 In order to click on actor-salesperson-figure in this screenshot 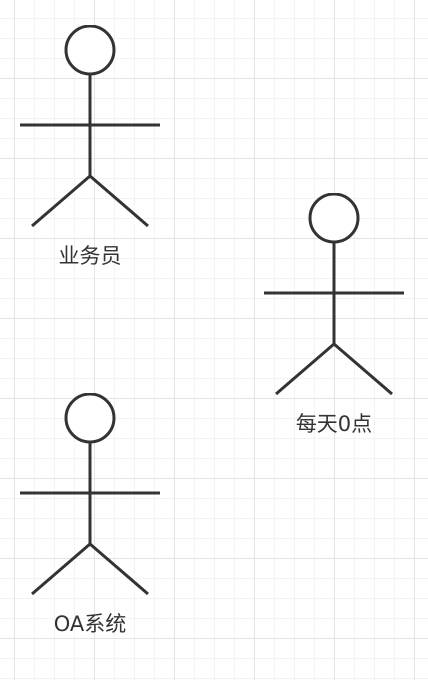, I will do `click(90, 126)`.